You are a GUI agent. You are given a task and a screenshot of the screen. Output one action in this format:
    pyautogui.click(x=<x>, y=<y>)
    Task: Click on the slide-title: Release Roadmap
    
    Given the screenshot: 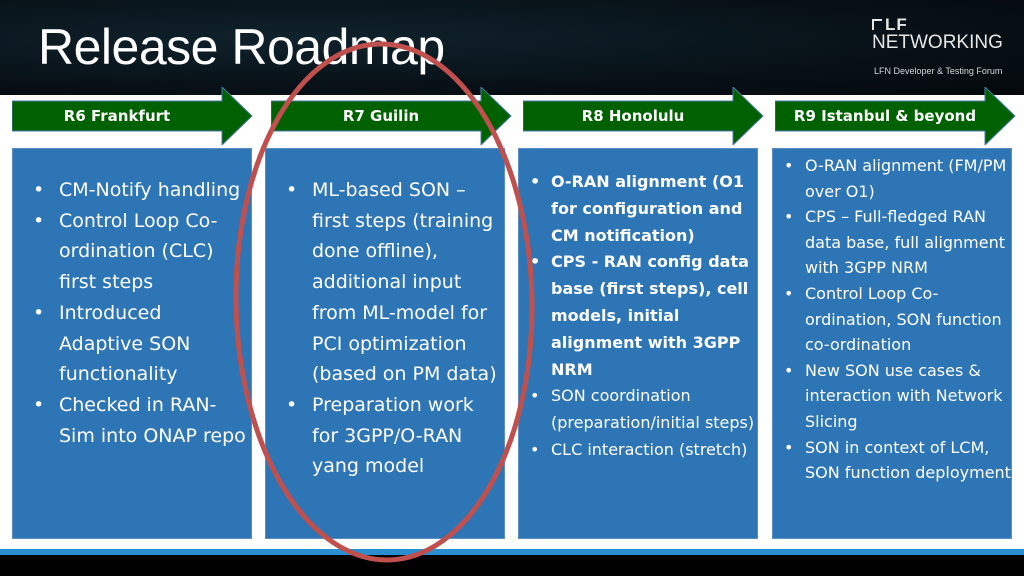 What is the action you would take?
    pyautogui.click(x=241, y=47)
    